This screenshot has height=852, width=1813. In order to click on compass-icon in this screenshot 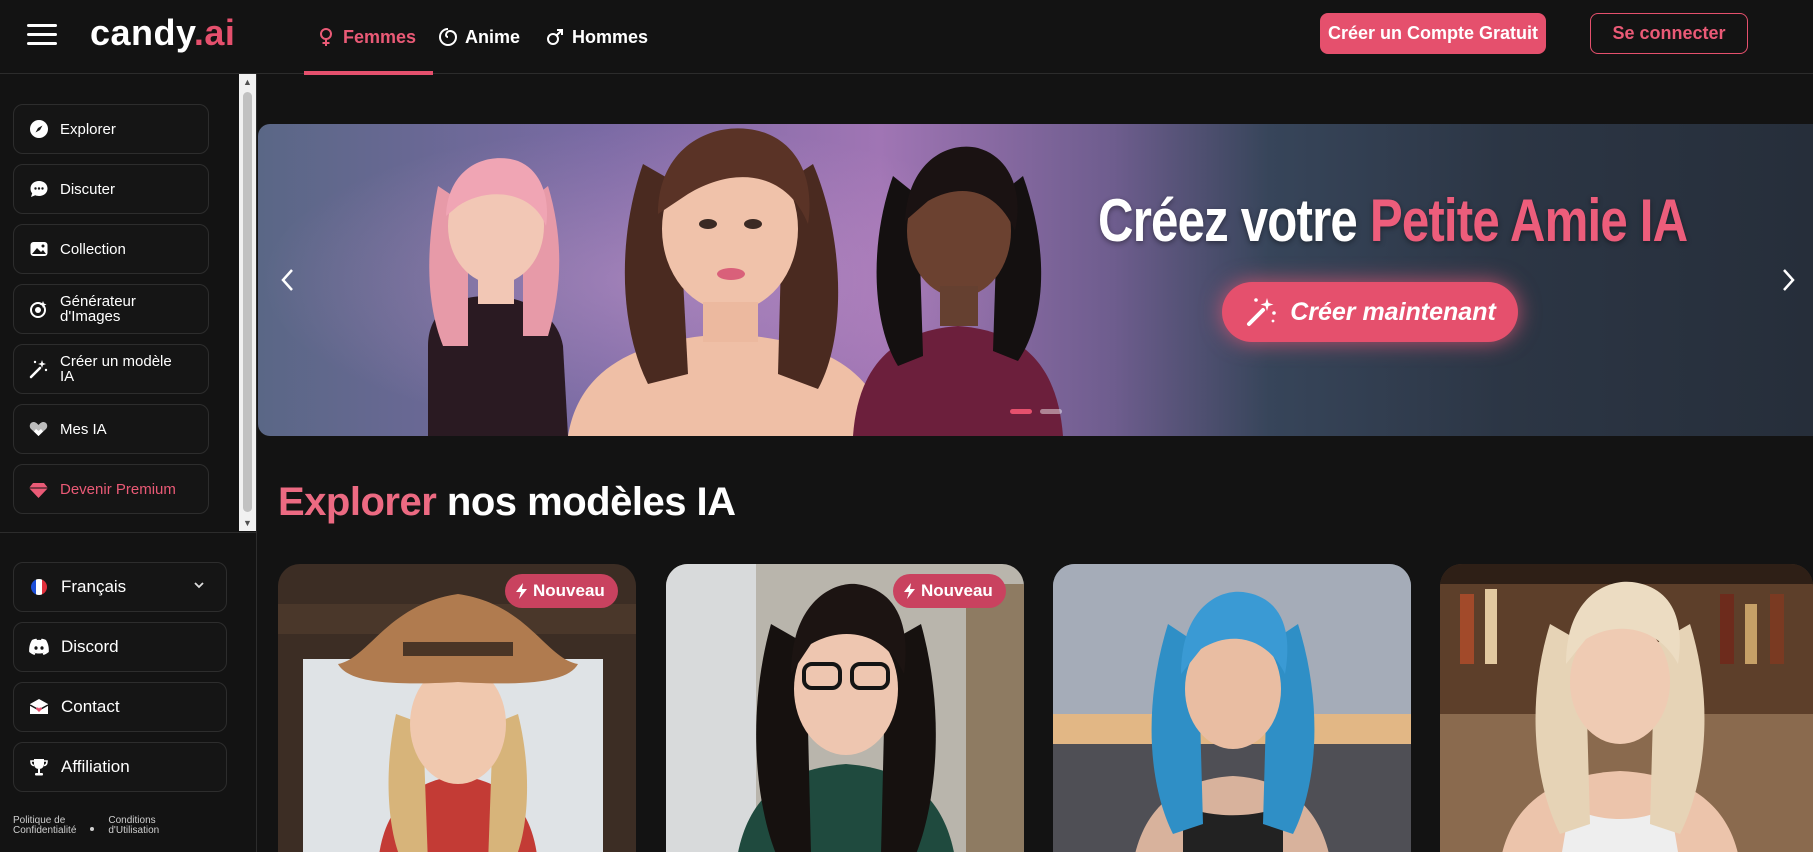, I will do `click(38, 129)`.